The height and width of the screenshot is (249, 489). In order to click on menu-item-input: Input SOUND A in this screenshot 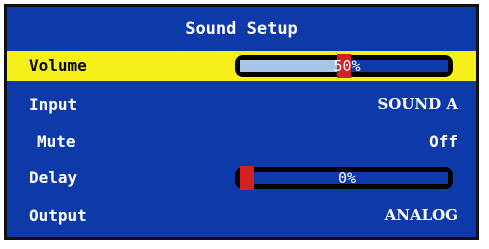, I will do `click(241, 105)`.